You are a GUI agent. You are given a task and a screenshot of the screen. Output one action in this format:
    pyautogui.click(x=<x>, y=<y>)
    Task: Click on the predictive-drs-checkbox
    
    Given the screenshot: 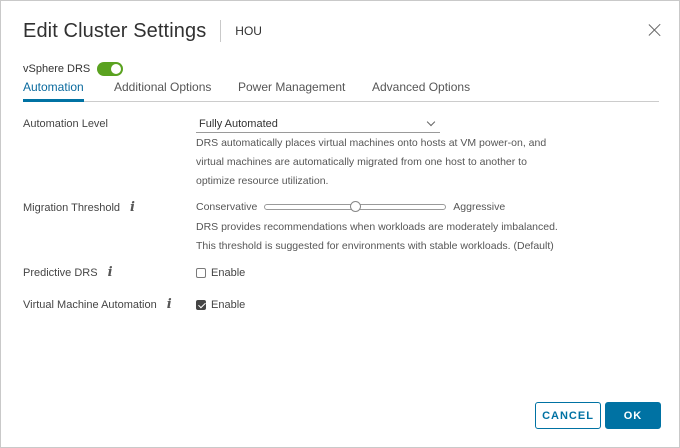 What is the action you would take?
    pyautogui.click(x=201, y=273)
    